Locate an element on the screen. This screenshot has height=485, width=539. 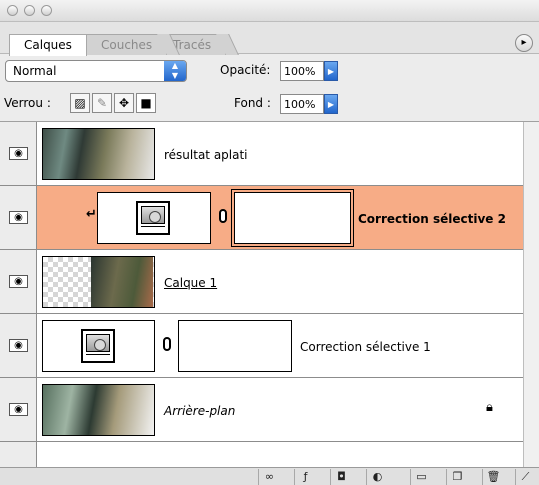
minimize-window-button is located at coordinates (29, 10).